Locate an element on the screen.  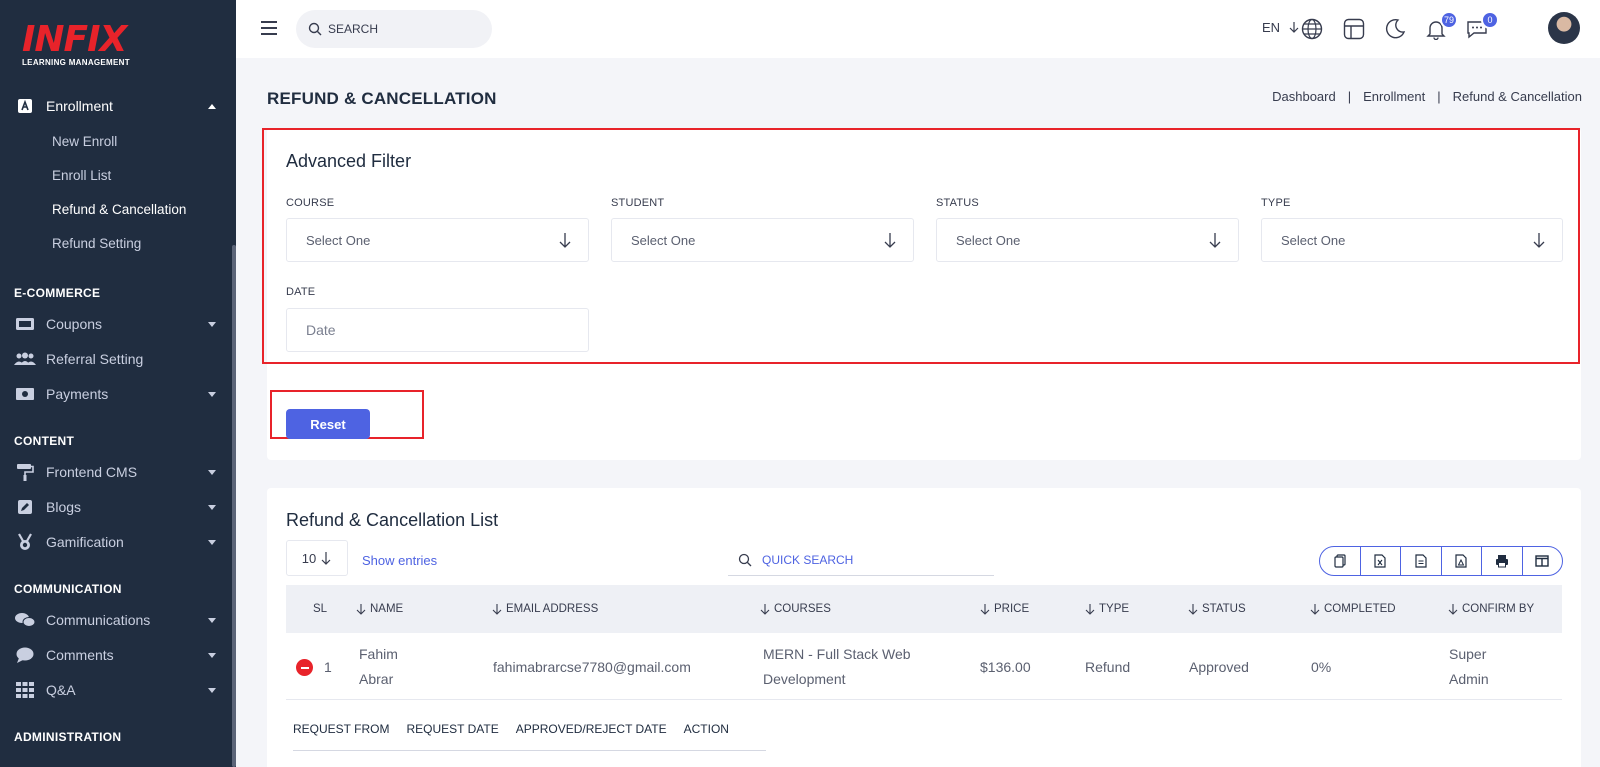
student-select: Select One is located at coordinates (762, 240).